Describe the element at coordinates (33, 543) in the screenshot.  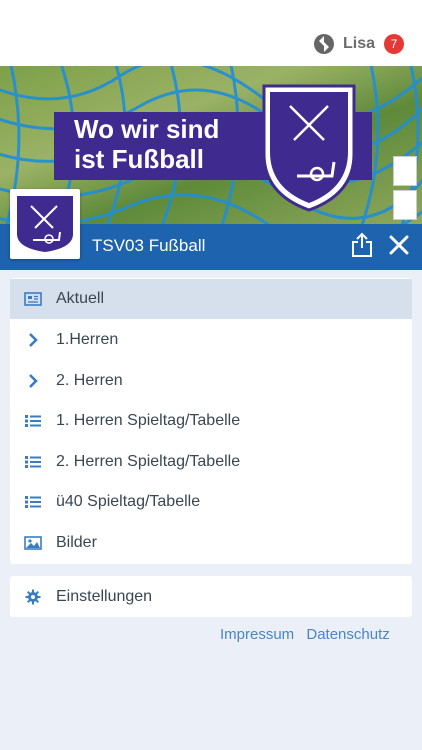
I see `image-icon` at that location.